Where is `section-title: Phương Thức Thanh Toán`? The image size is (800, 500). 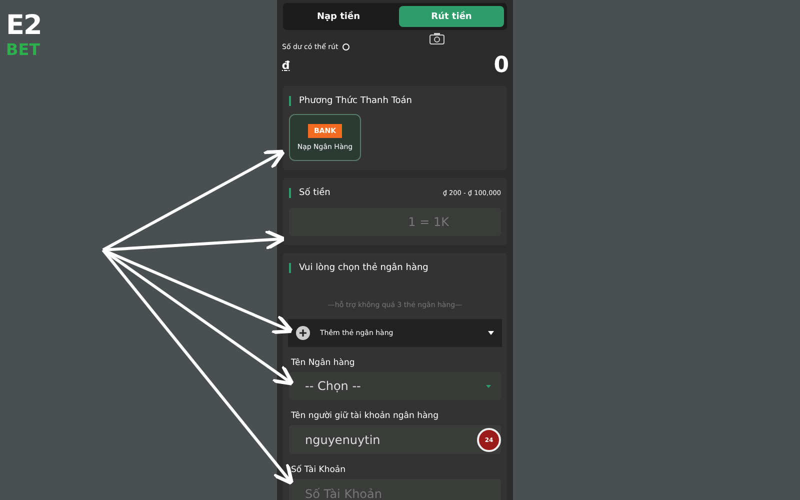
section-title: Phương Thức Thanh Toán is located at coordinates (395, 101).